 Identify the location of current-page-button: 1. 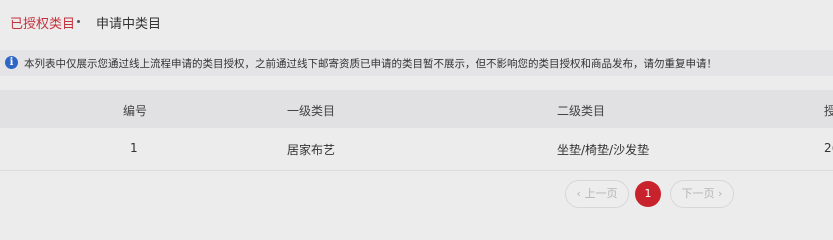
(648, 194).